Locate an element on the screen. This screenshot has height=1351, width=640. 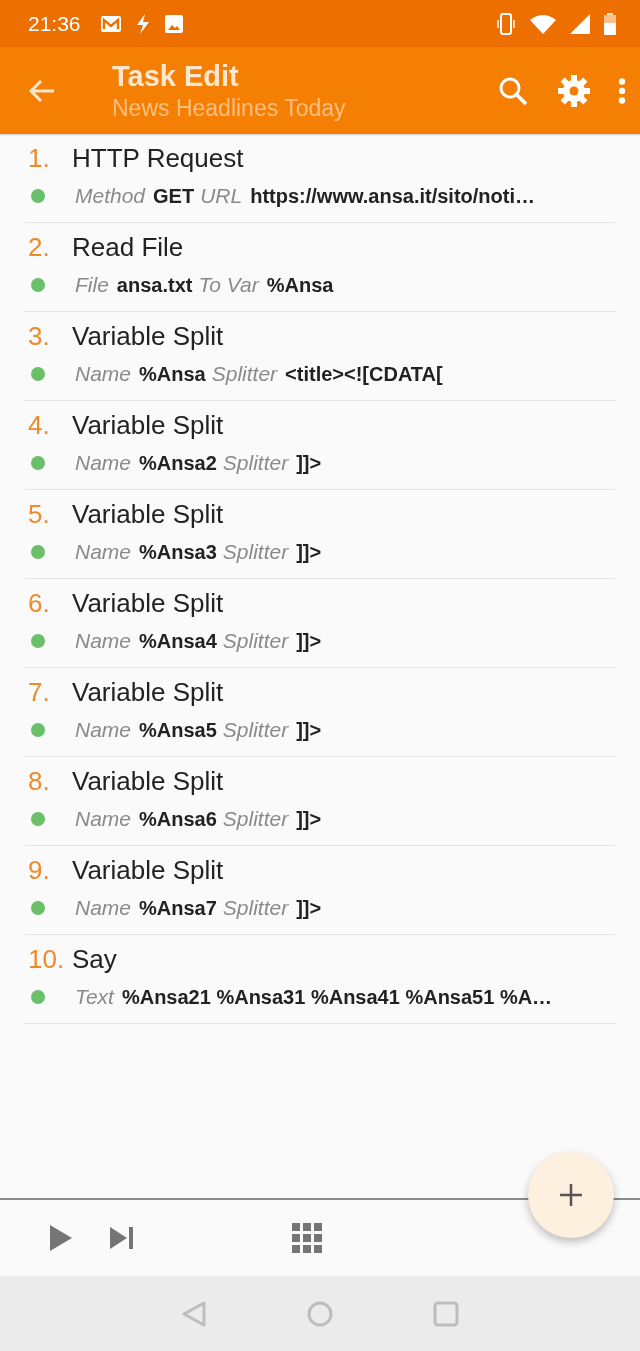
nav-recents-icon is located at coordinates (446, 1313).